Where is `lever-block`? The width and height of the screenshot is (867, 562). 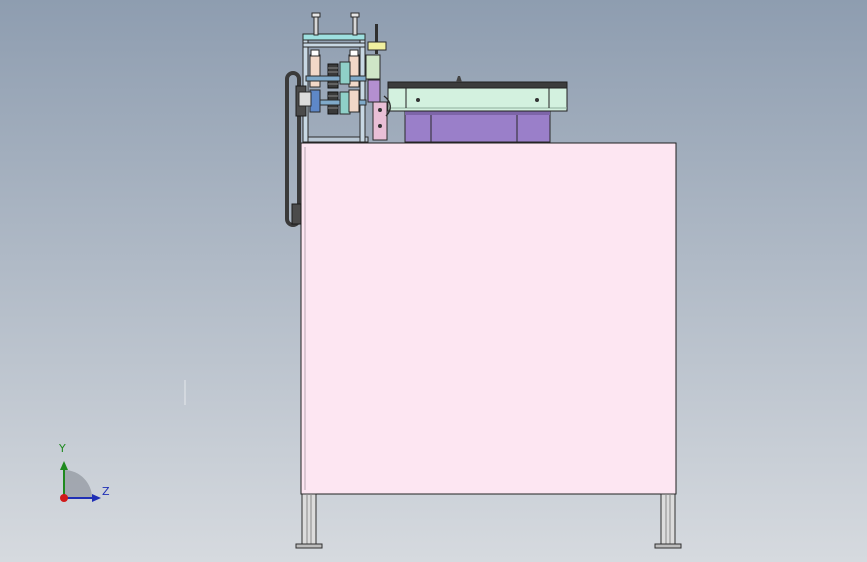 lever-block is located at coordinates (377, 46).